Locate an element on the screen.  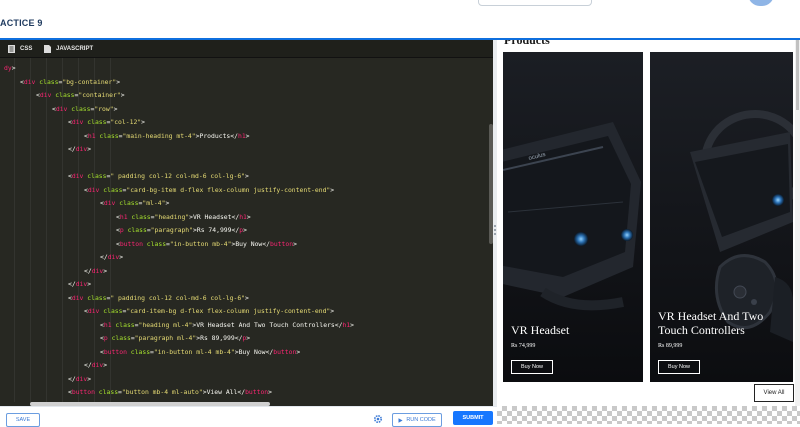
code-line: <div class="col-12"> is located at coordinates (106, 122).